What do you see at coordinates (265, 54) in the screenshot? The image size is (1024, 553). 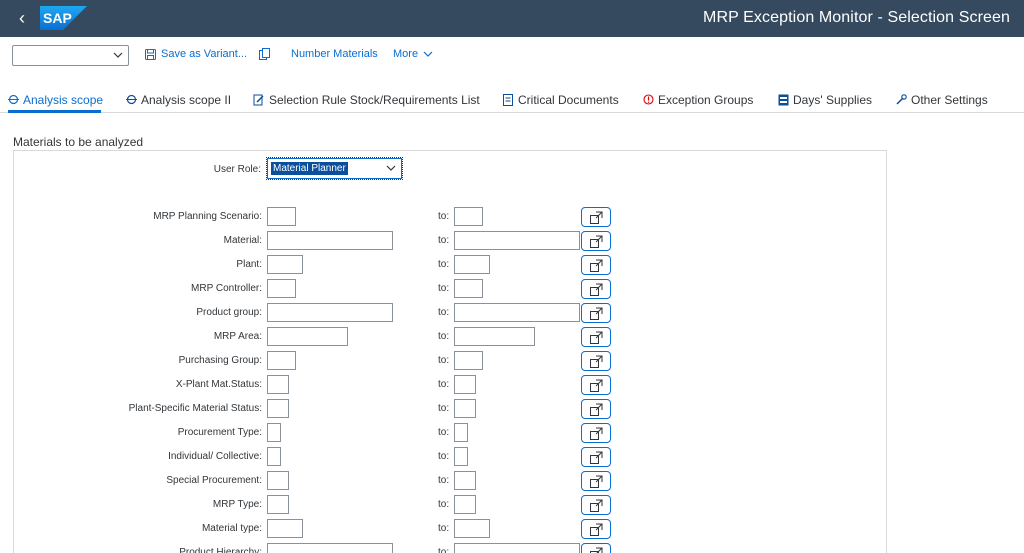 I see `copy-button` at bounding box center [265, 54].